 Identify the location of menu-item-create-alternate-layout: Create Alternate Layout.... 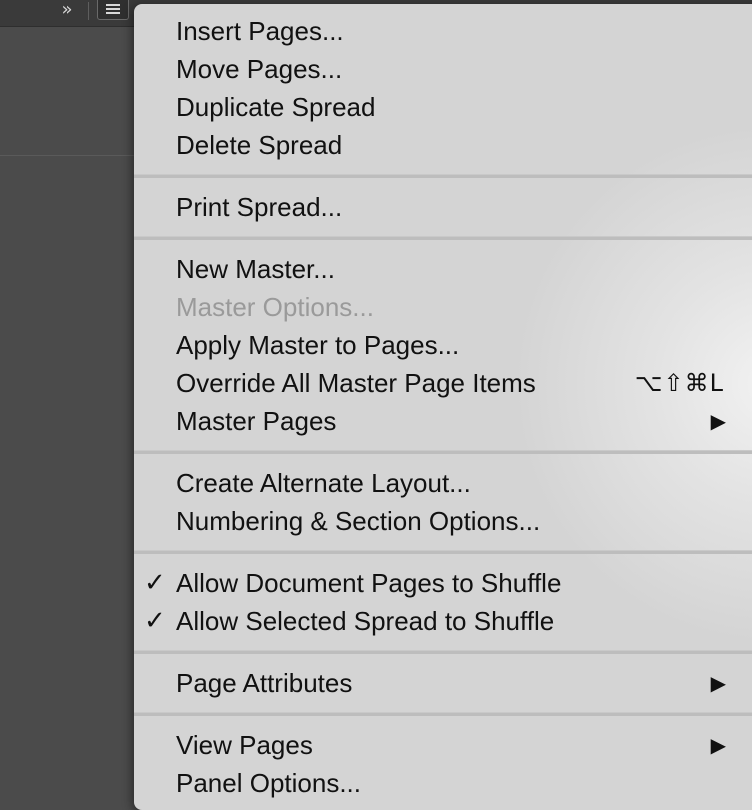
(443, 483).